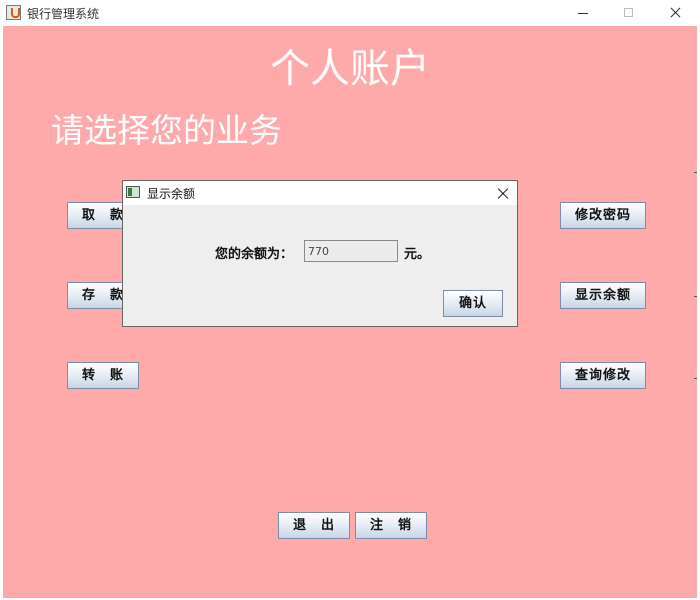  Describe the element at coordinates (417, 254) in the screenshot. I see `currency-unit: 元。` at that location.